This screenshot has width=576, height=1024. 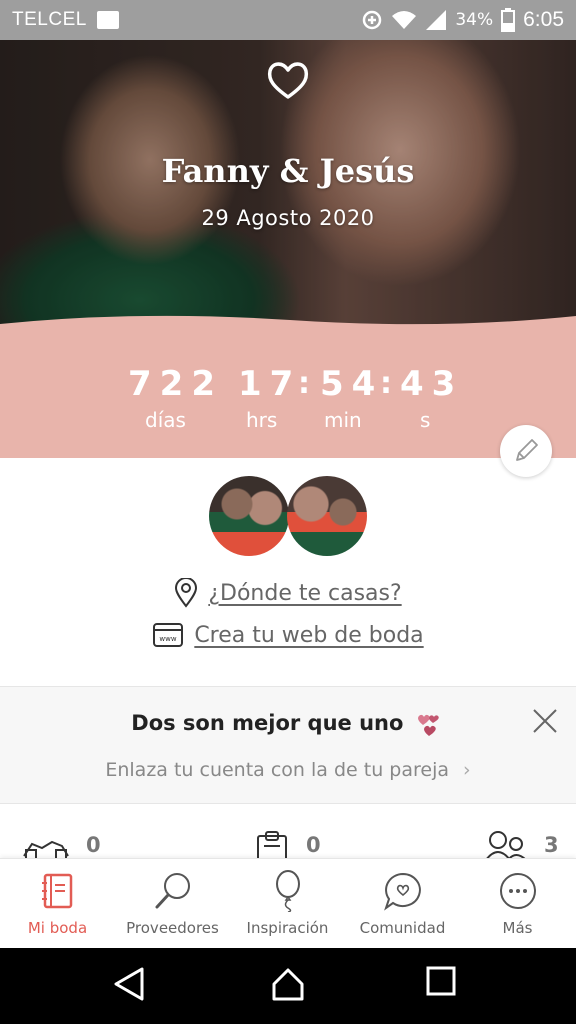 What do you see at coordinates (543, 19) in the screenshot?
I see `clock: 6:05` at bounding box center [543, 19].